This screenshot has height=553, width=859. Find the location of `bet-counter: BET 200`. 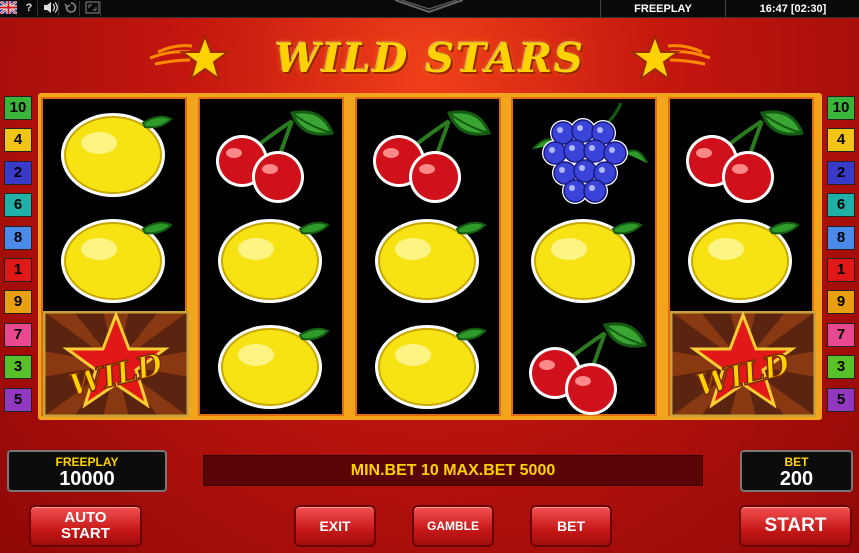

bet-counter: BET 200 is located at coordinates (796, 471).